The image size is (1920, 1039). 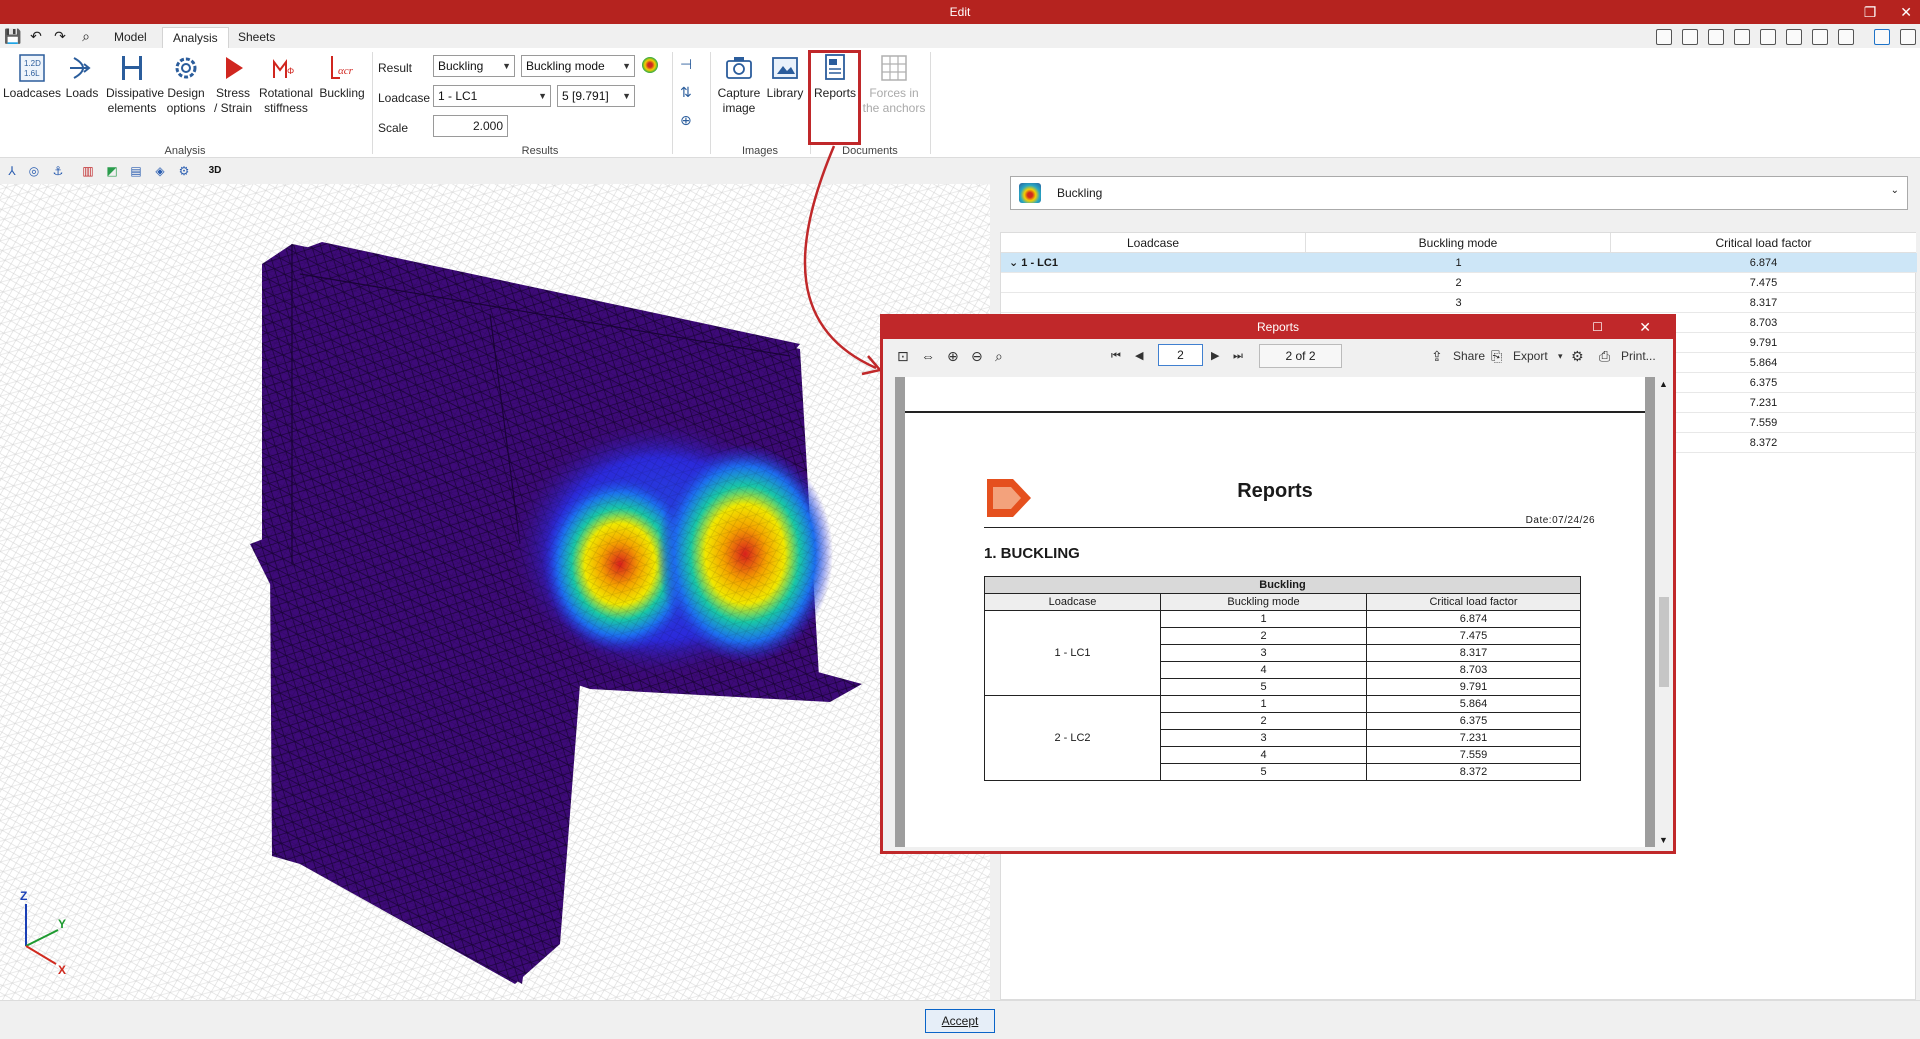 What do you see at coordinates (1153, 243) in the screenshot?
I see `col-header-loadcase: Loadcase` at bounding box center [1153, 243].